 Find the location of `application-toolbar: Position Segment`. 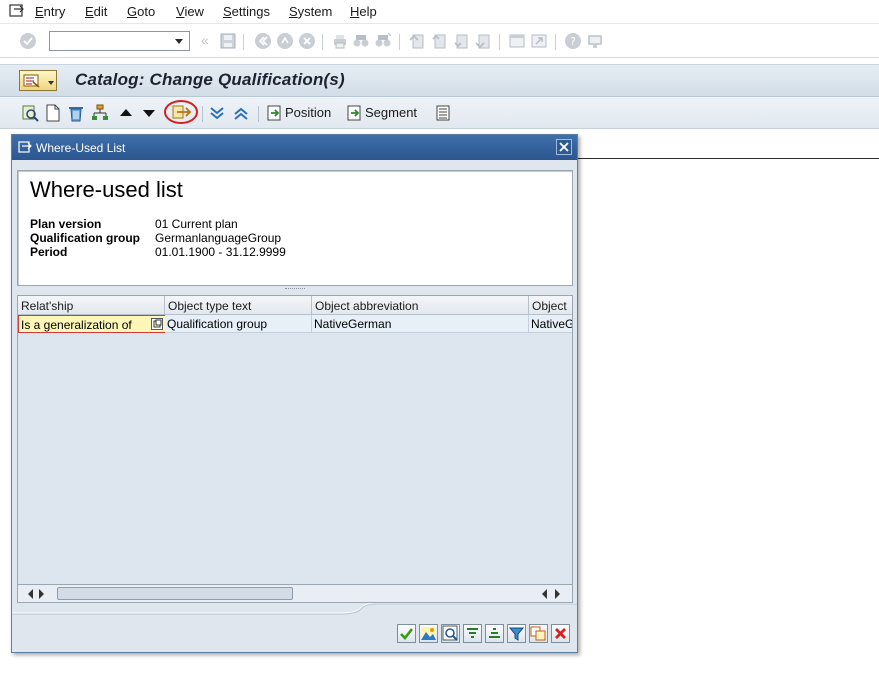

application-toolbar: Position Segment is located at coordinates (439, 113).